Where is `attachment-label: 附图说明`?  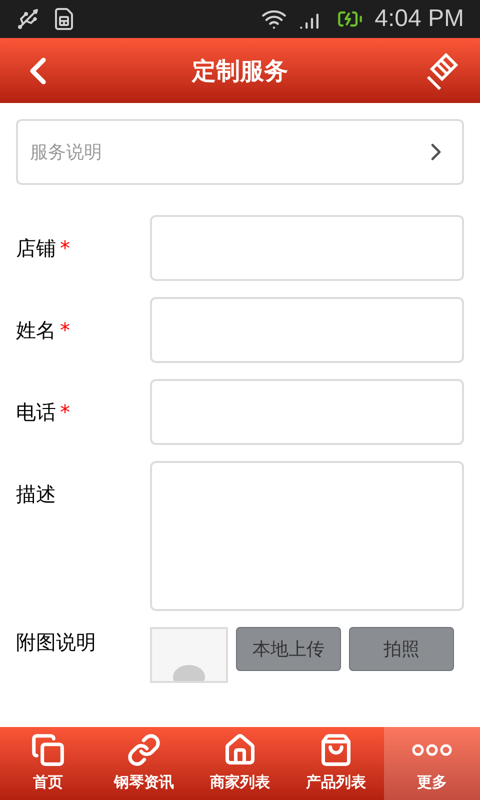
attachment-label: 附图说明 is located at coordinates (56, 642).